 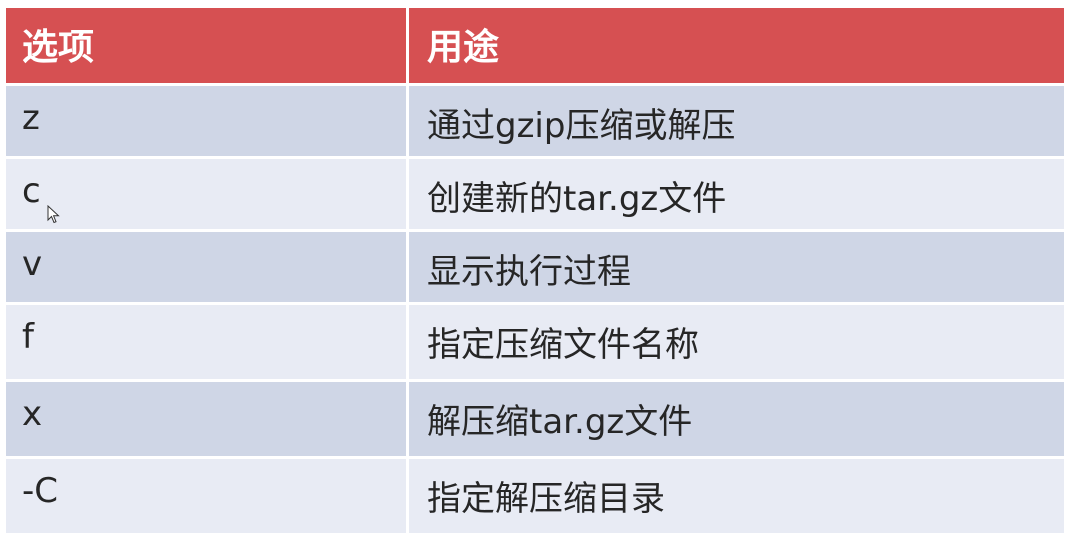 I want to click on table-row-usage: 指定压缩文件名称, so click(x=736, y=342).